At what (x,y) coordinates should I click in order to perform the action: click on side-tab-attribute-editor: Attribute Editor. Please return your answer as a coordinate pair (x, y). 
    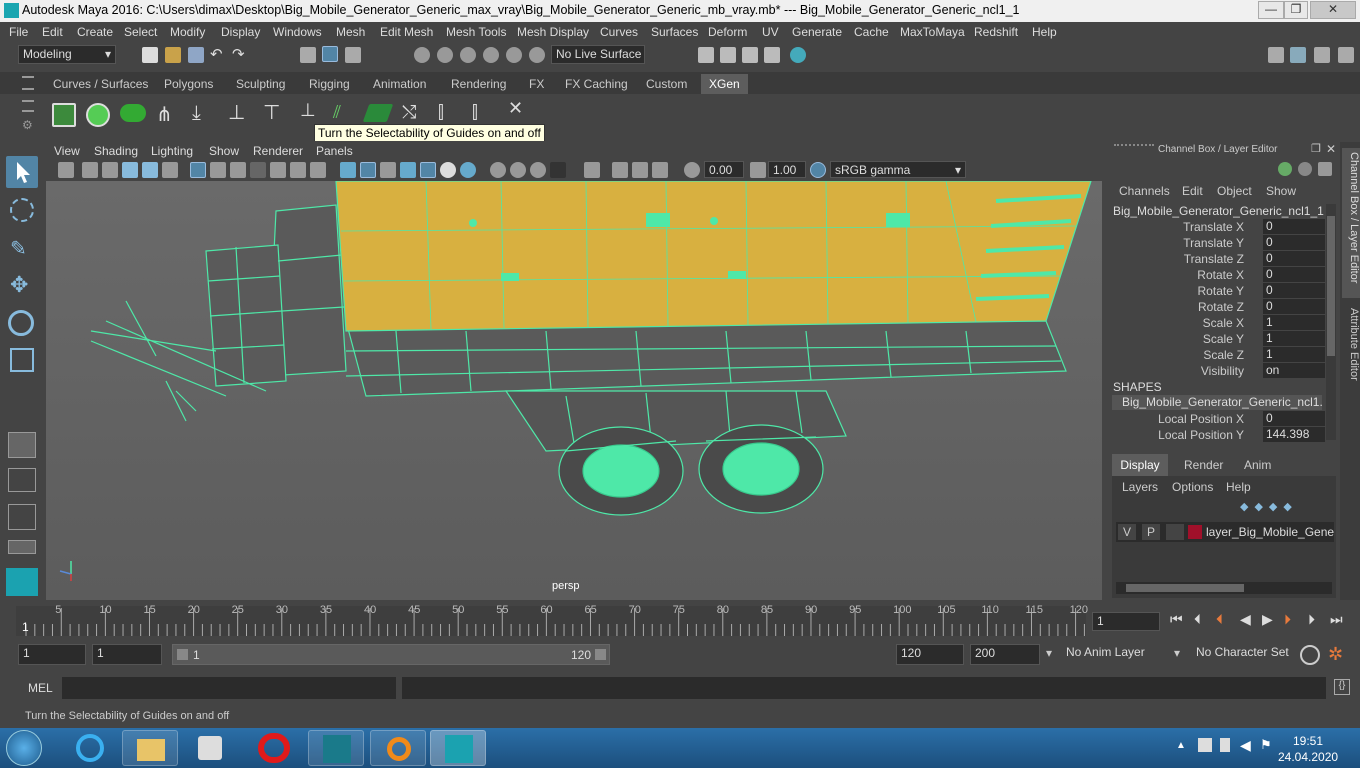
    Looking at the image, I should click on (1351, 353).